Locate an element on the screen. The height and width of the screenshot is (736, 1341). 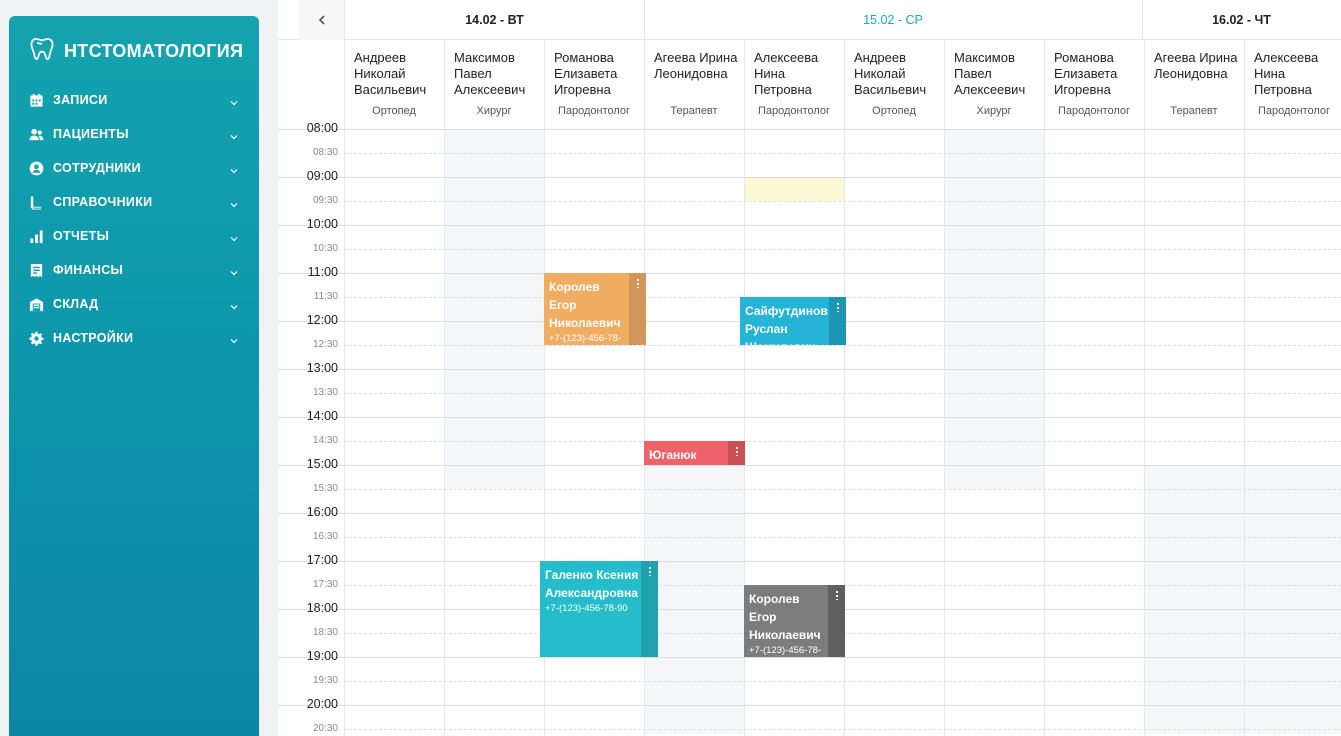
doctor-name: Романова Елизавета Игоревна is located at coordinates (586, 73).